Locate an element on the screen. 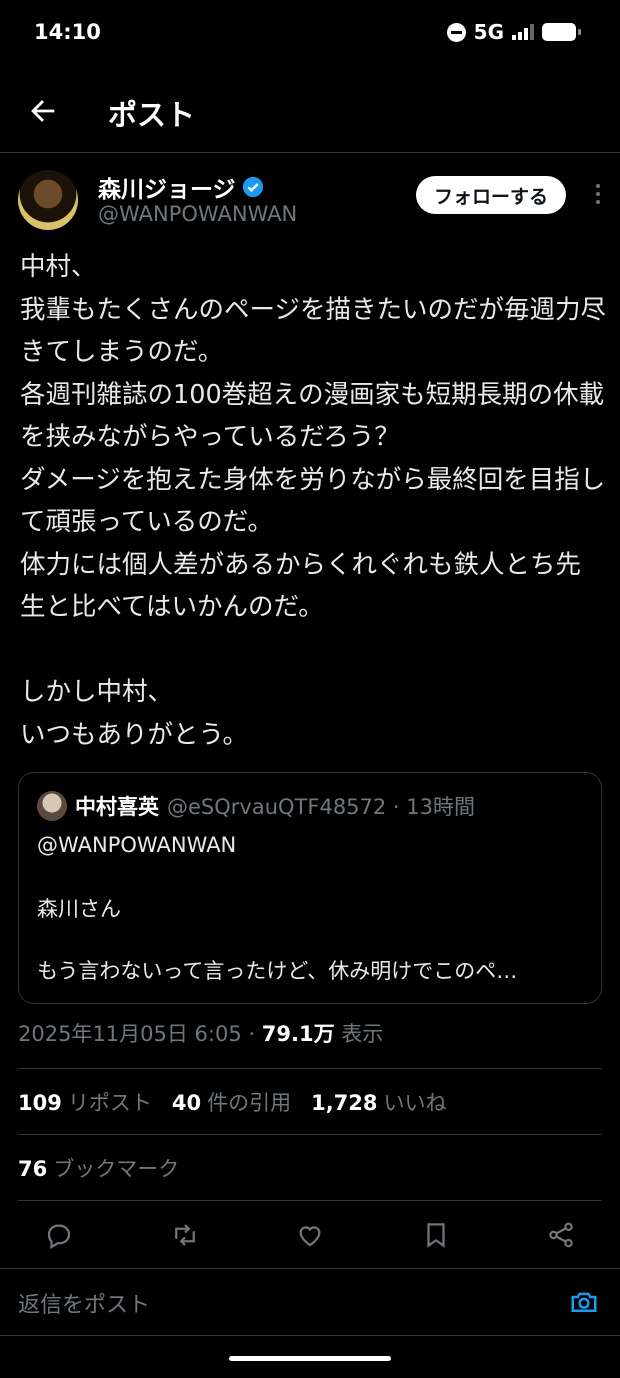 Image resolution: width=620 pixels, height=1378 pixels. reply-input: 返信をポスト is located at coordinates (84, 1303).